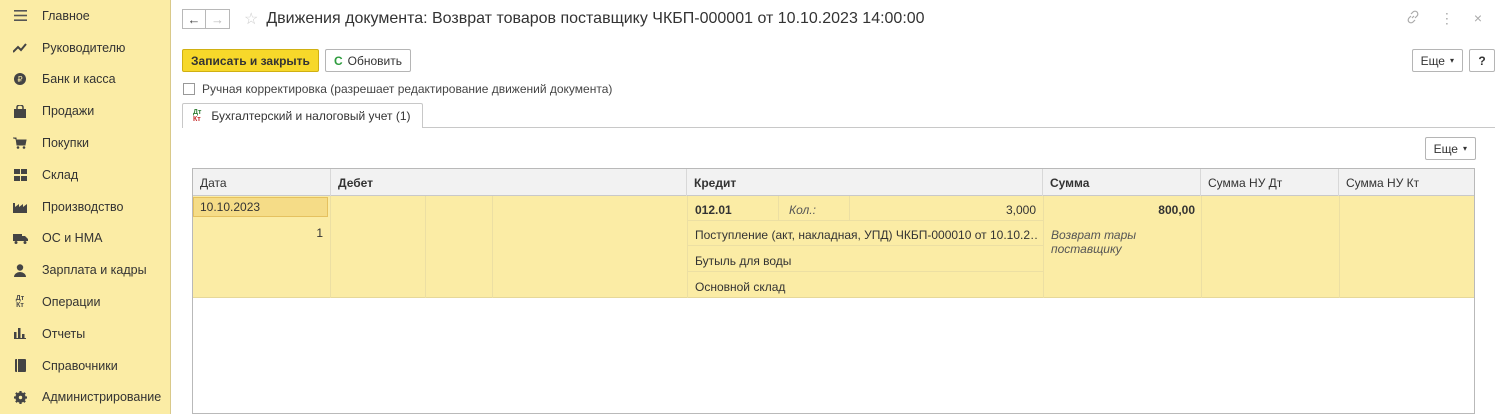 This screenshot has height=414, width=1512. I want to click on sidebar-item-bank: ₽ Банк и касса, so click(85, 80).